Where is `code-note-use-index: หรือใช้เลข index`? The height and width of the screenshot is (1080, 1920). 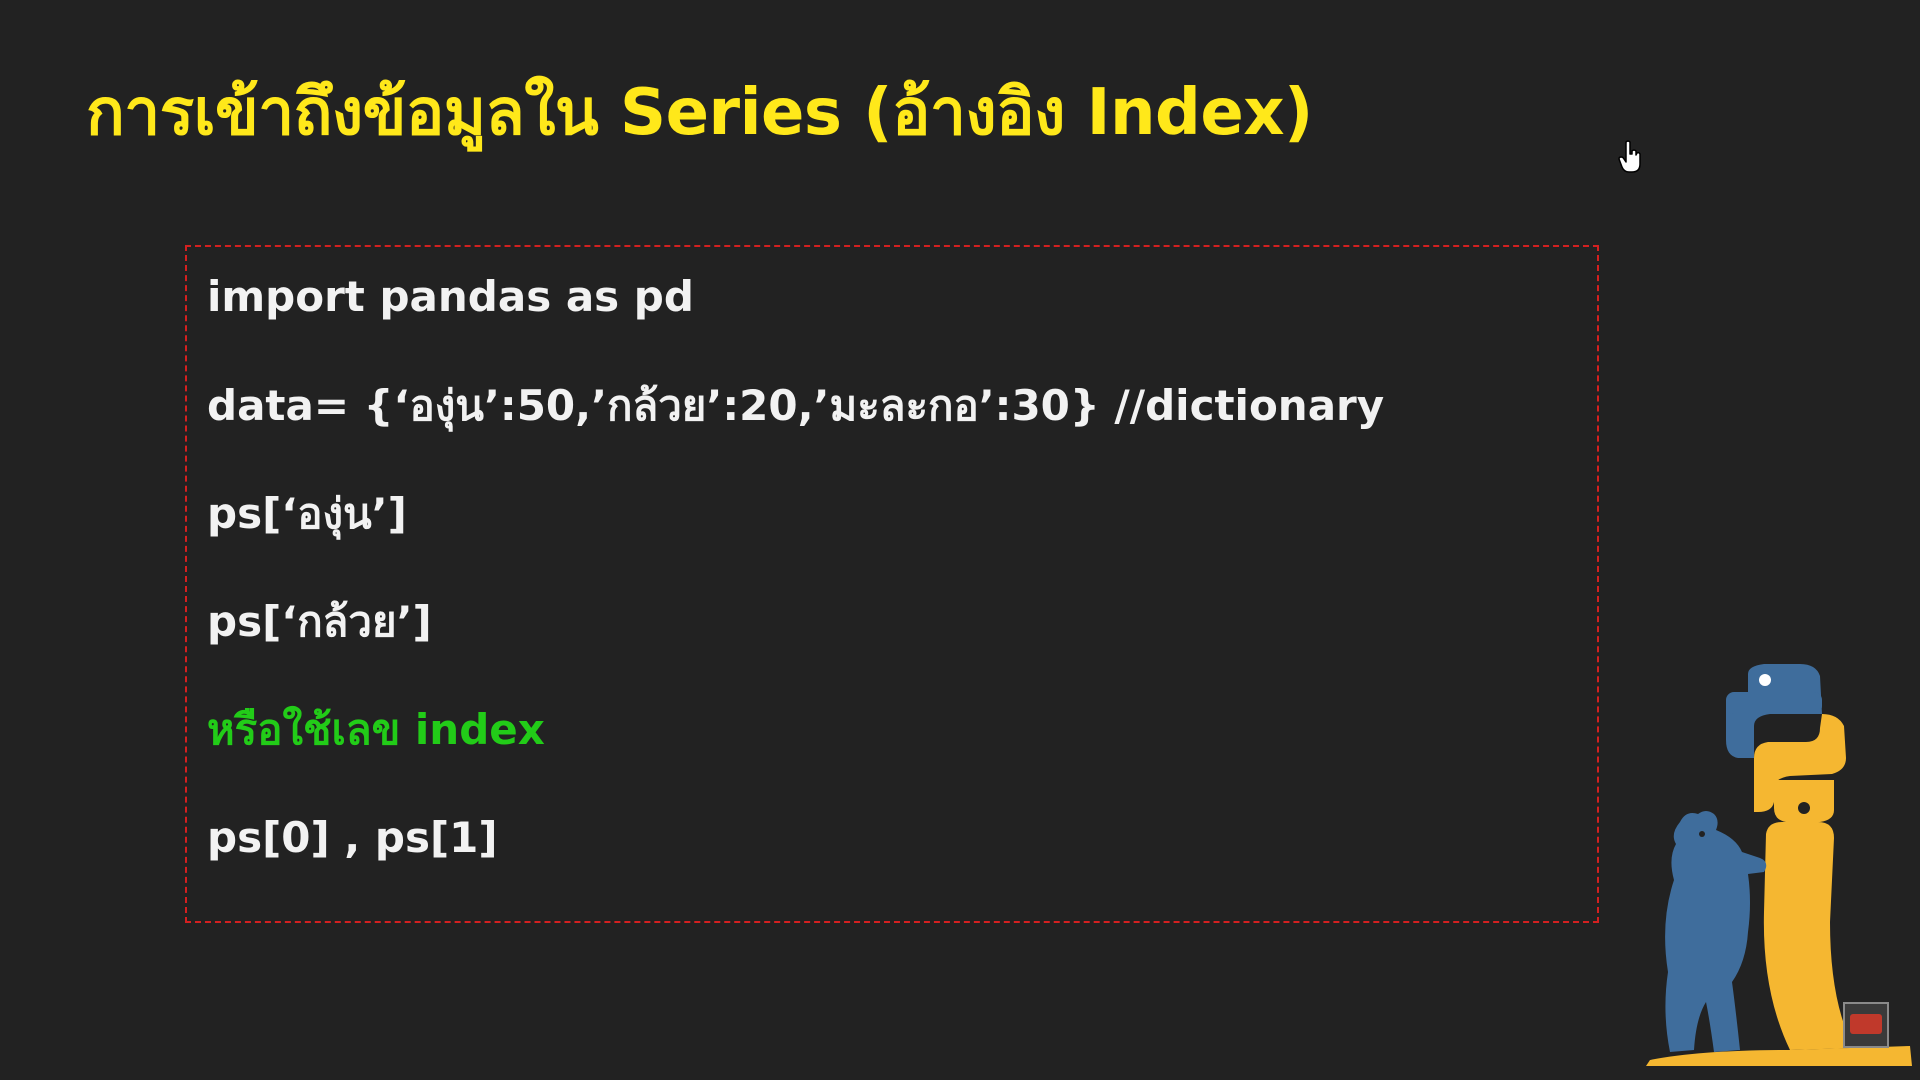
code-note-use-index: หรือใช้เลข index is located at coordinates (376, 729).